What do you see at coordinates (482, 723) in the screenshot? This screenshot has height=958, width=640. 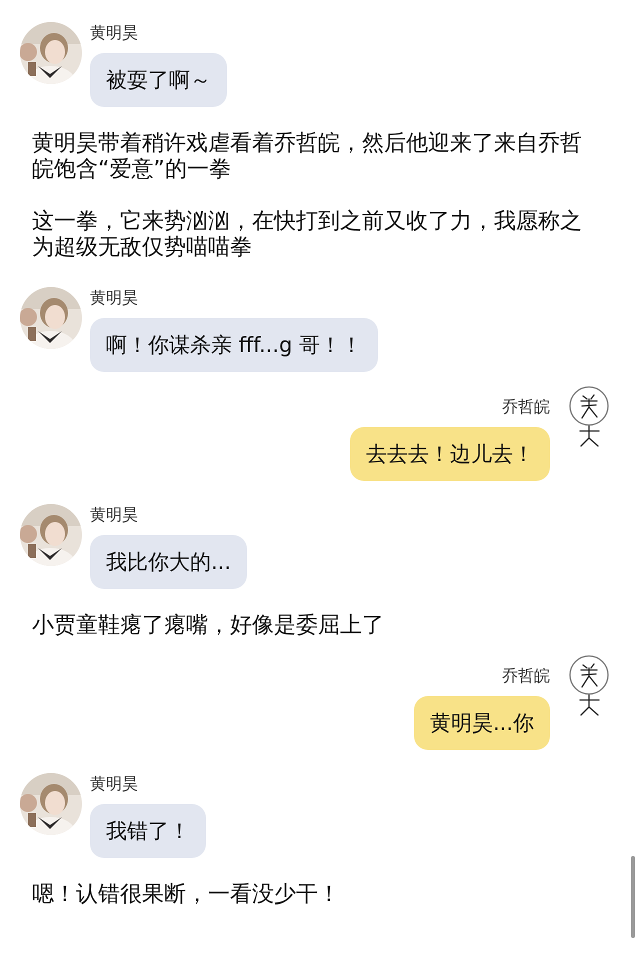 I see `message-bubble: 黄明昊...你` at bounding box center [482, 723].